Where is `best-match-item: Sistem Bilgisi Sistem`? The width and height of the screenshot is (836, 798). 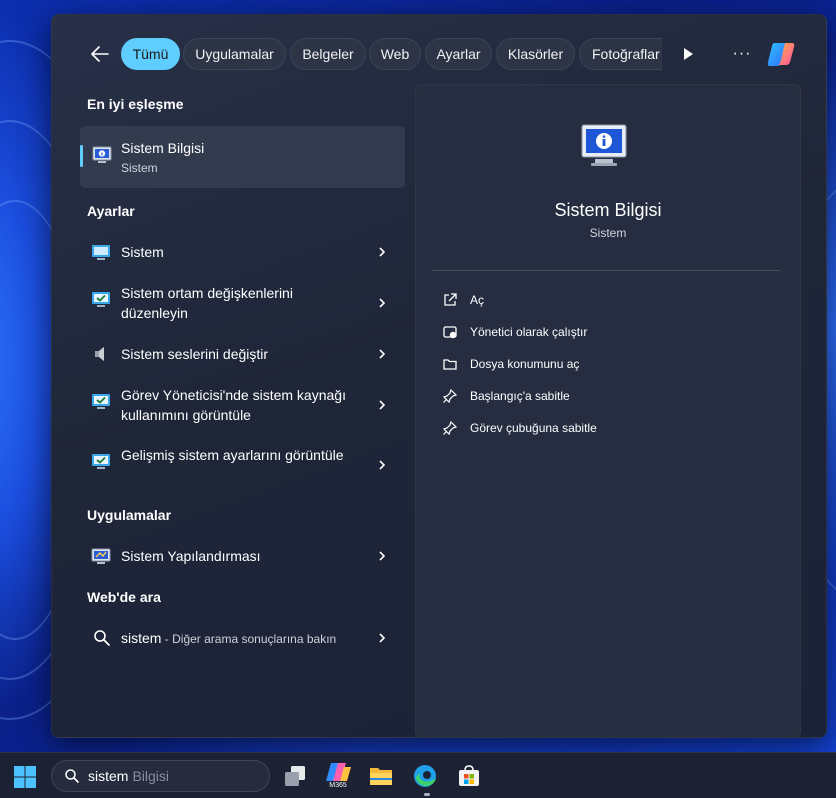
best-match-item: Sistem Bilgisi Sistem is located at coordinates (242, 157).